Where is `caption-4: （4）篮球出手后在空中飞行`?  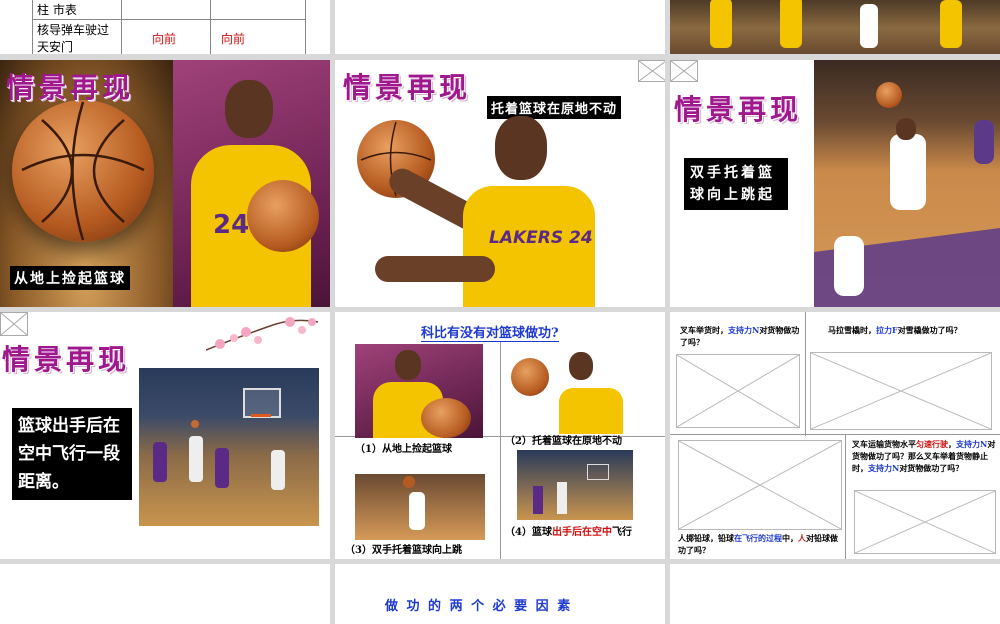
caption-4: （4）篮球出手后在空中飞行 is located at coordinates (585, 533).